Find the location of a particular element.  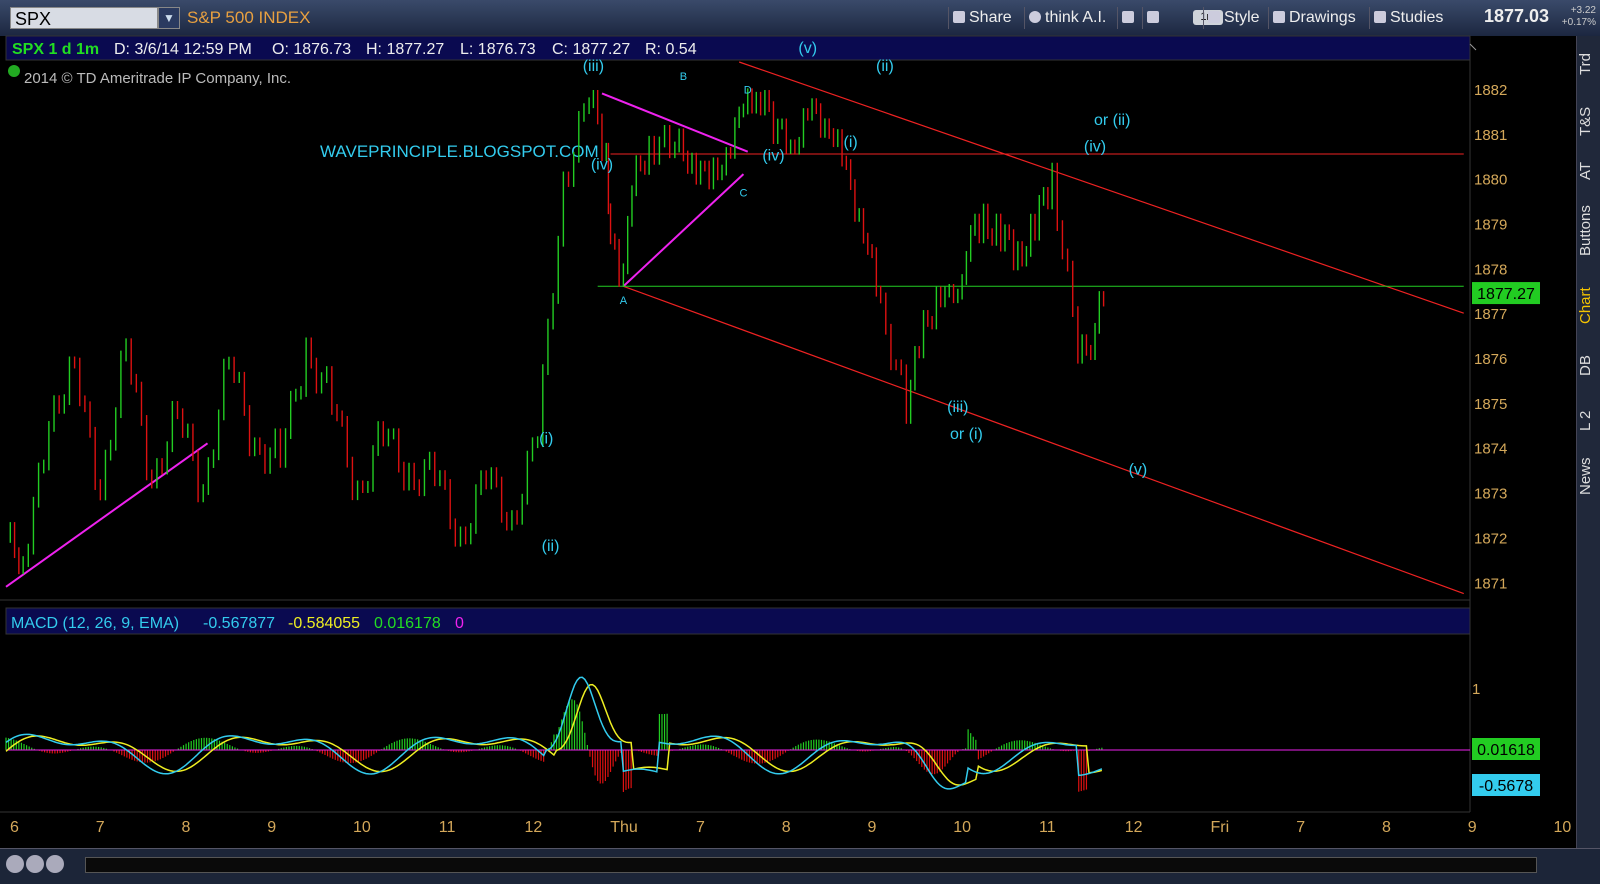

macd-value-tag: -0.5678 is located at coordinates (1506, 786).